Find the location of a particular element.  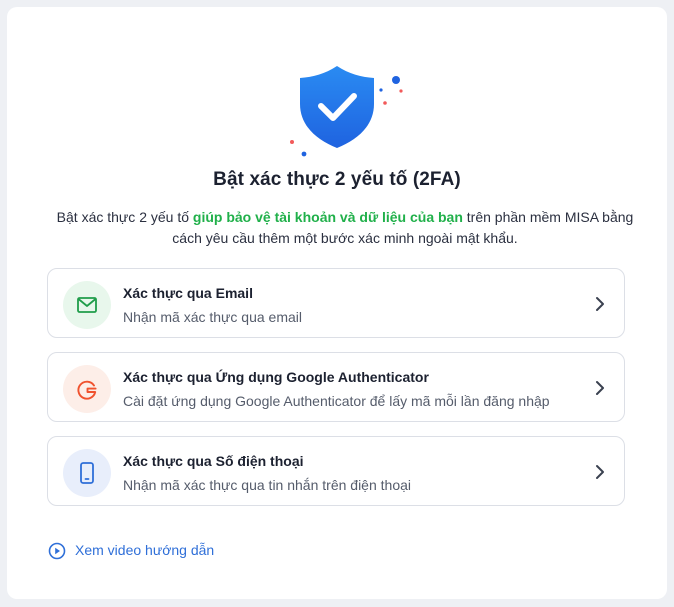

play-circle-icon is located at coordinates (57, 551).